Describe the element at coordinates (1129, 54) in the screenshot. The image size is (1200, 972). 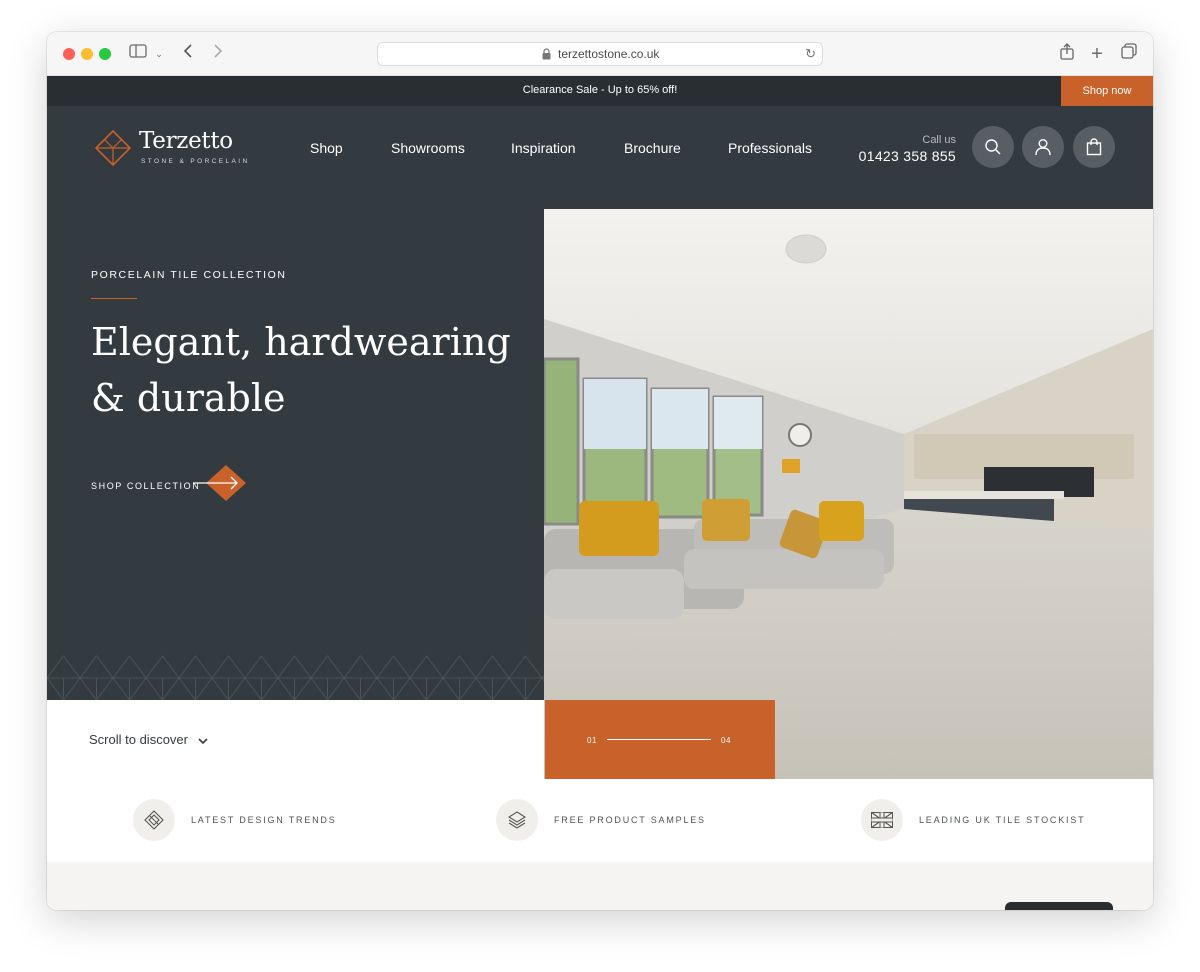
I see `tab-overview-icon` at that location.